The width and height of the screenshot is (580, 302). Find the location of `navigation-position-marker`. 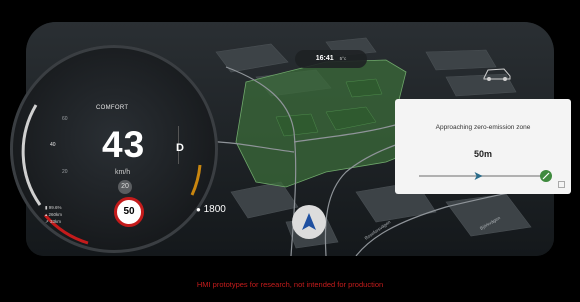

navigation-position-marker is located at coordinates (309, 222).